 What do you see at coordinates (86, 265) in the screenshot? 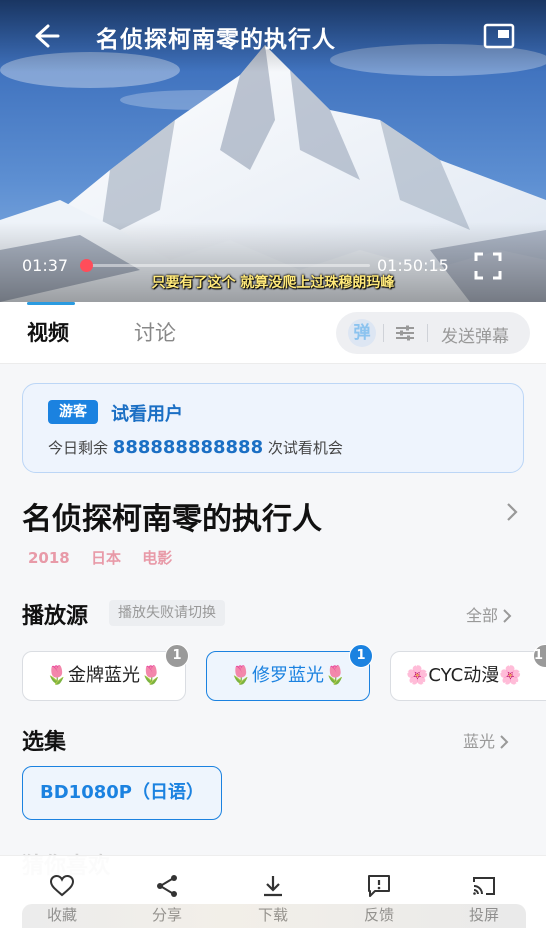
I see `progress-knob` at bounding box center [86, 265].